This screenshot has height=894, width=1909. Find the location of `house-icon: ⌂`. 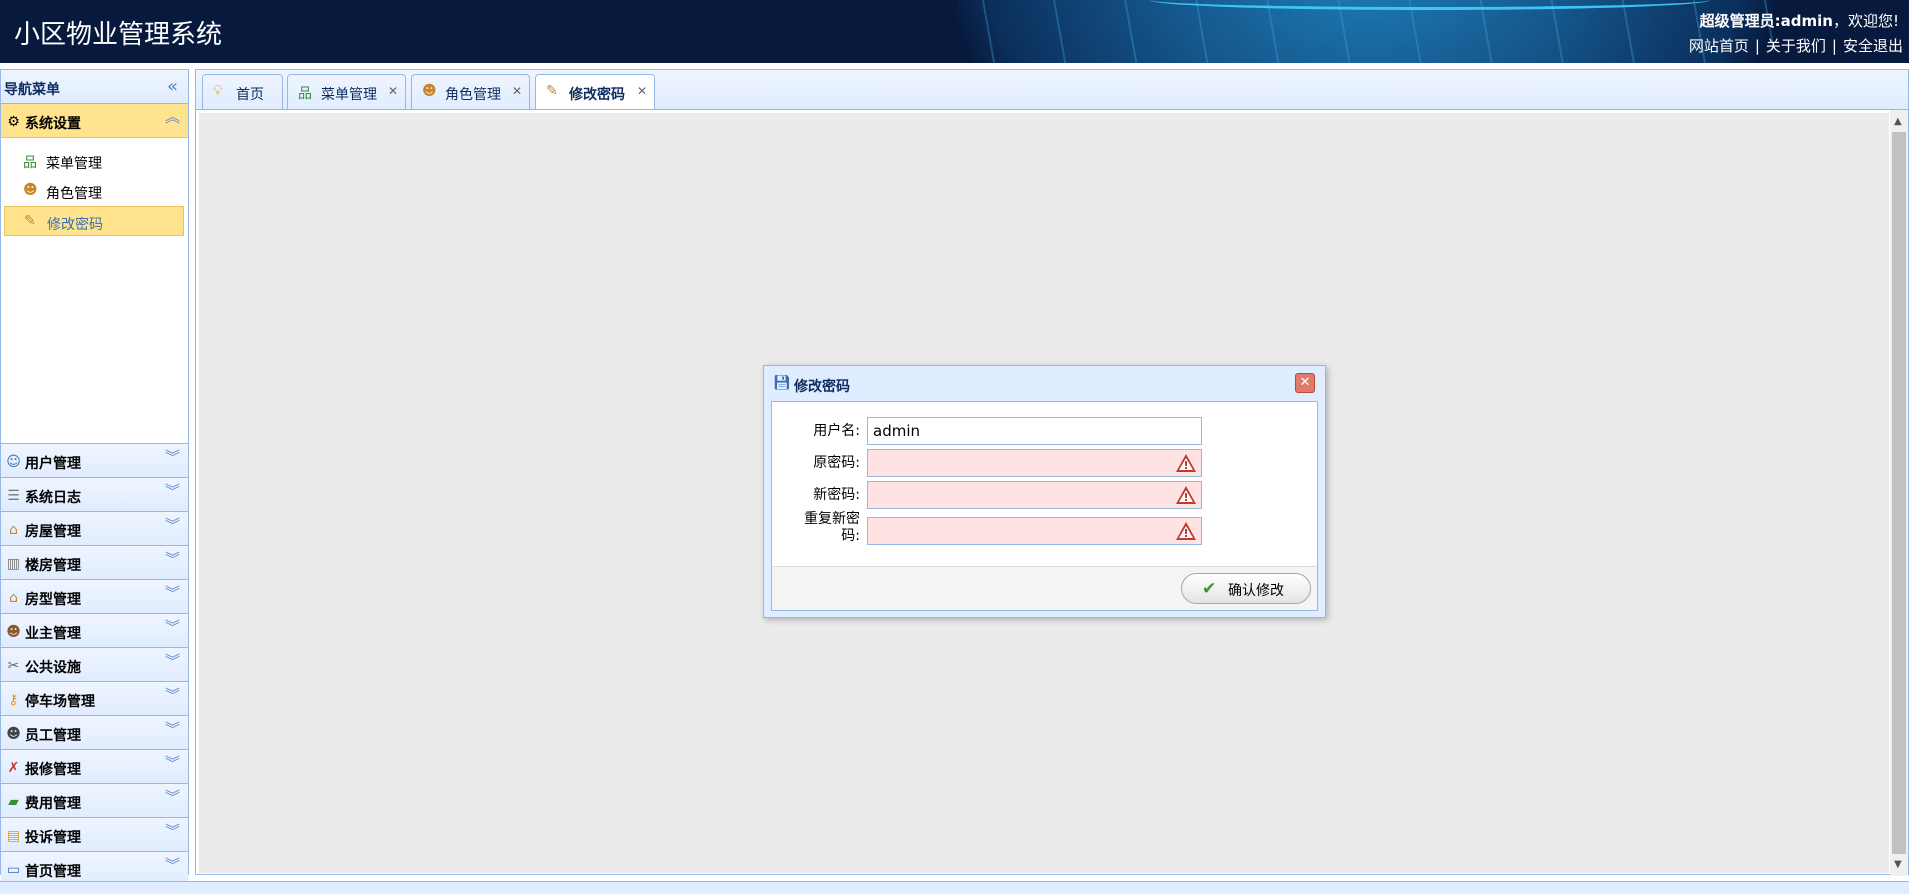

house-icon: ⌂ is located at coordinates (13, 529).